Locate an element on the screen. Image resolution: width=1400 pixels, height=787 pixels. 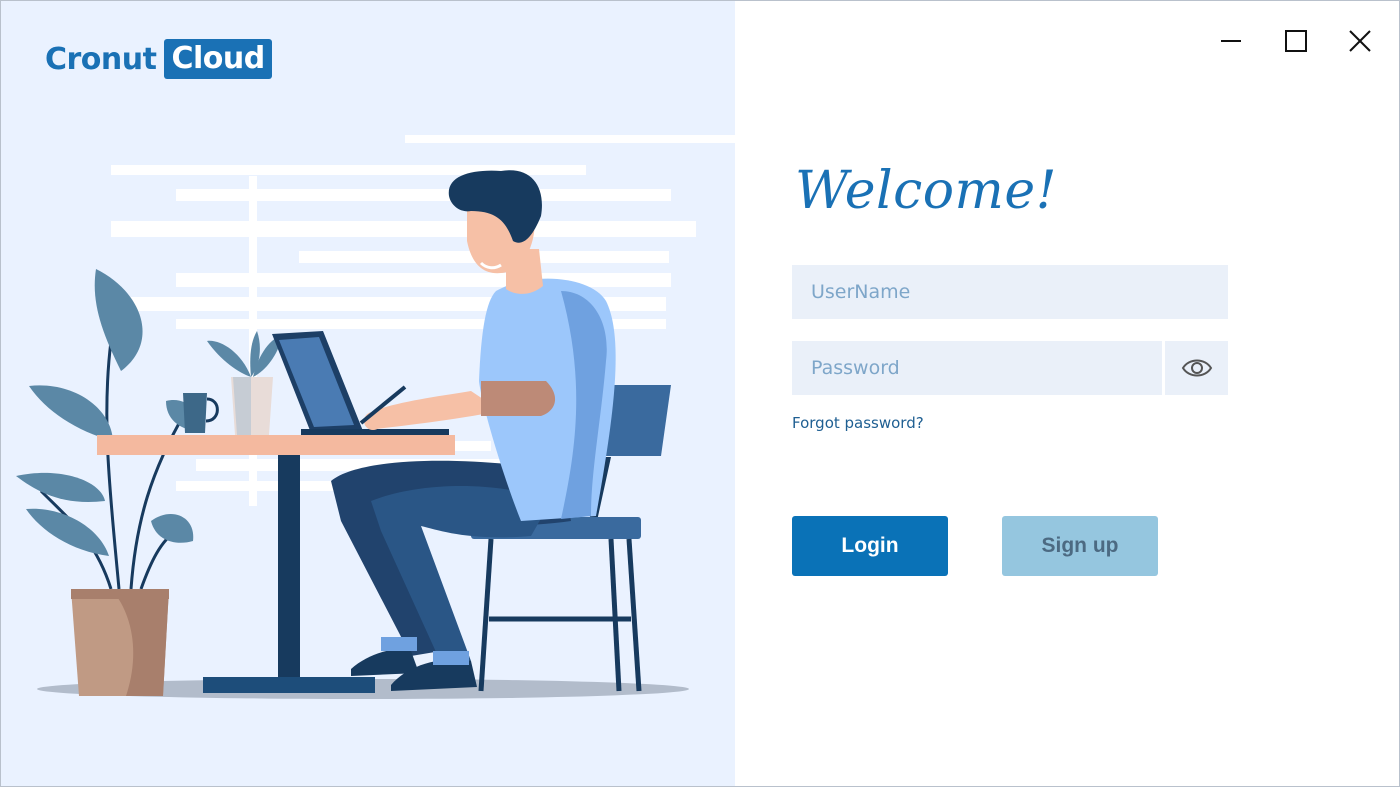
brand-logo-part2: Cloud is located at coordinates (218, 59).